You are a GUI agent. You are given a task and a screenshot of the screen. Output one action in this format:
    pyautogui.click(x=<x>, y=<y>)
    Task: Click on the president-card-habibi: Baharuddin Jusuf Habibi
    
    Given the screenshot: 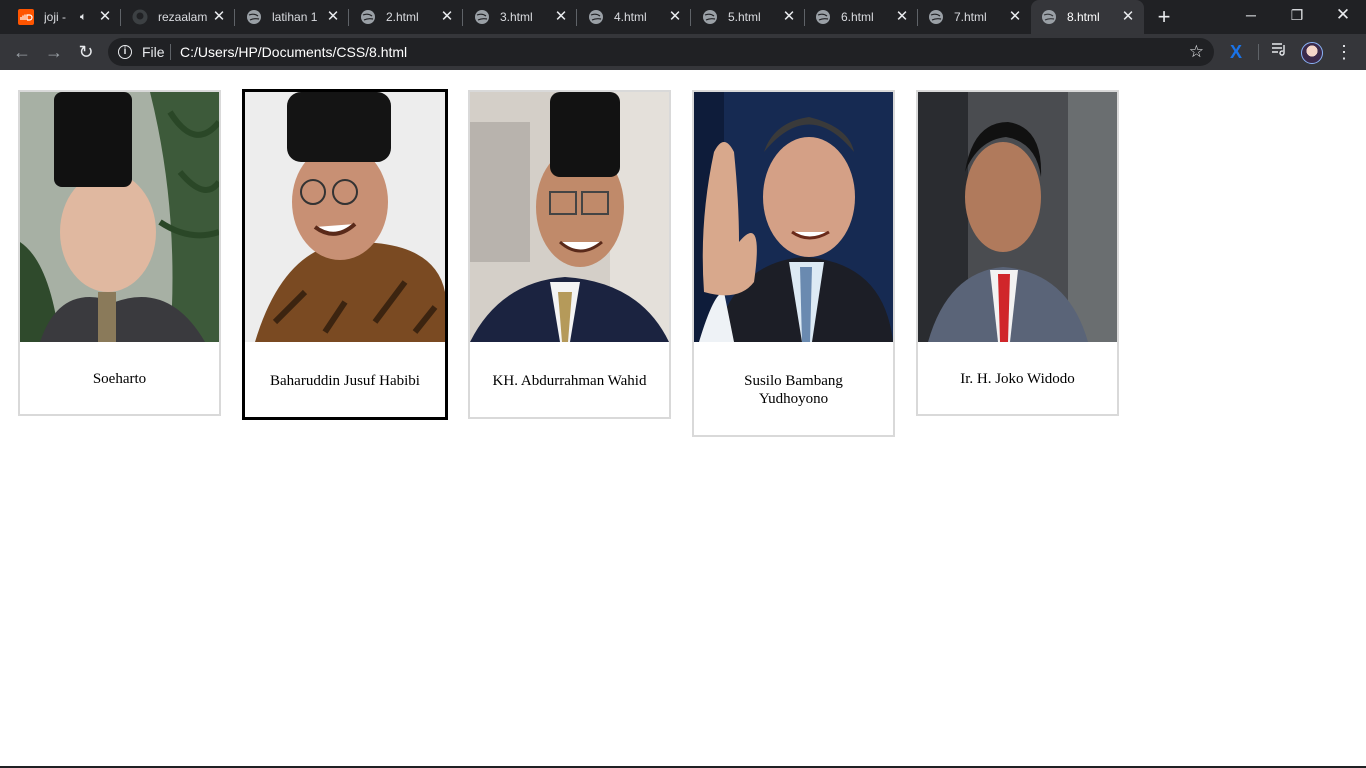 What is the action you would take?
    pyautogui.click(x=345, y=254)
    